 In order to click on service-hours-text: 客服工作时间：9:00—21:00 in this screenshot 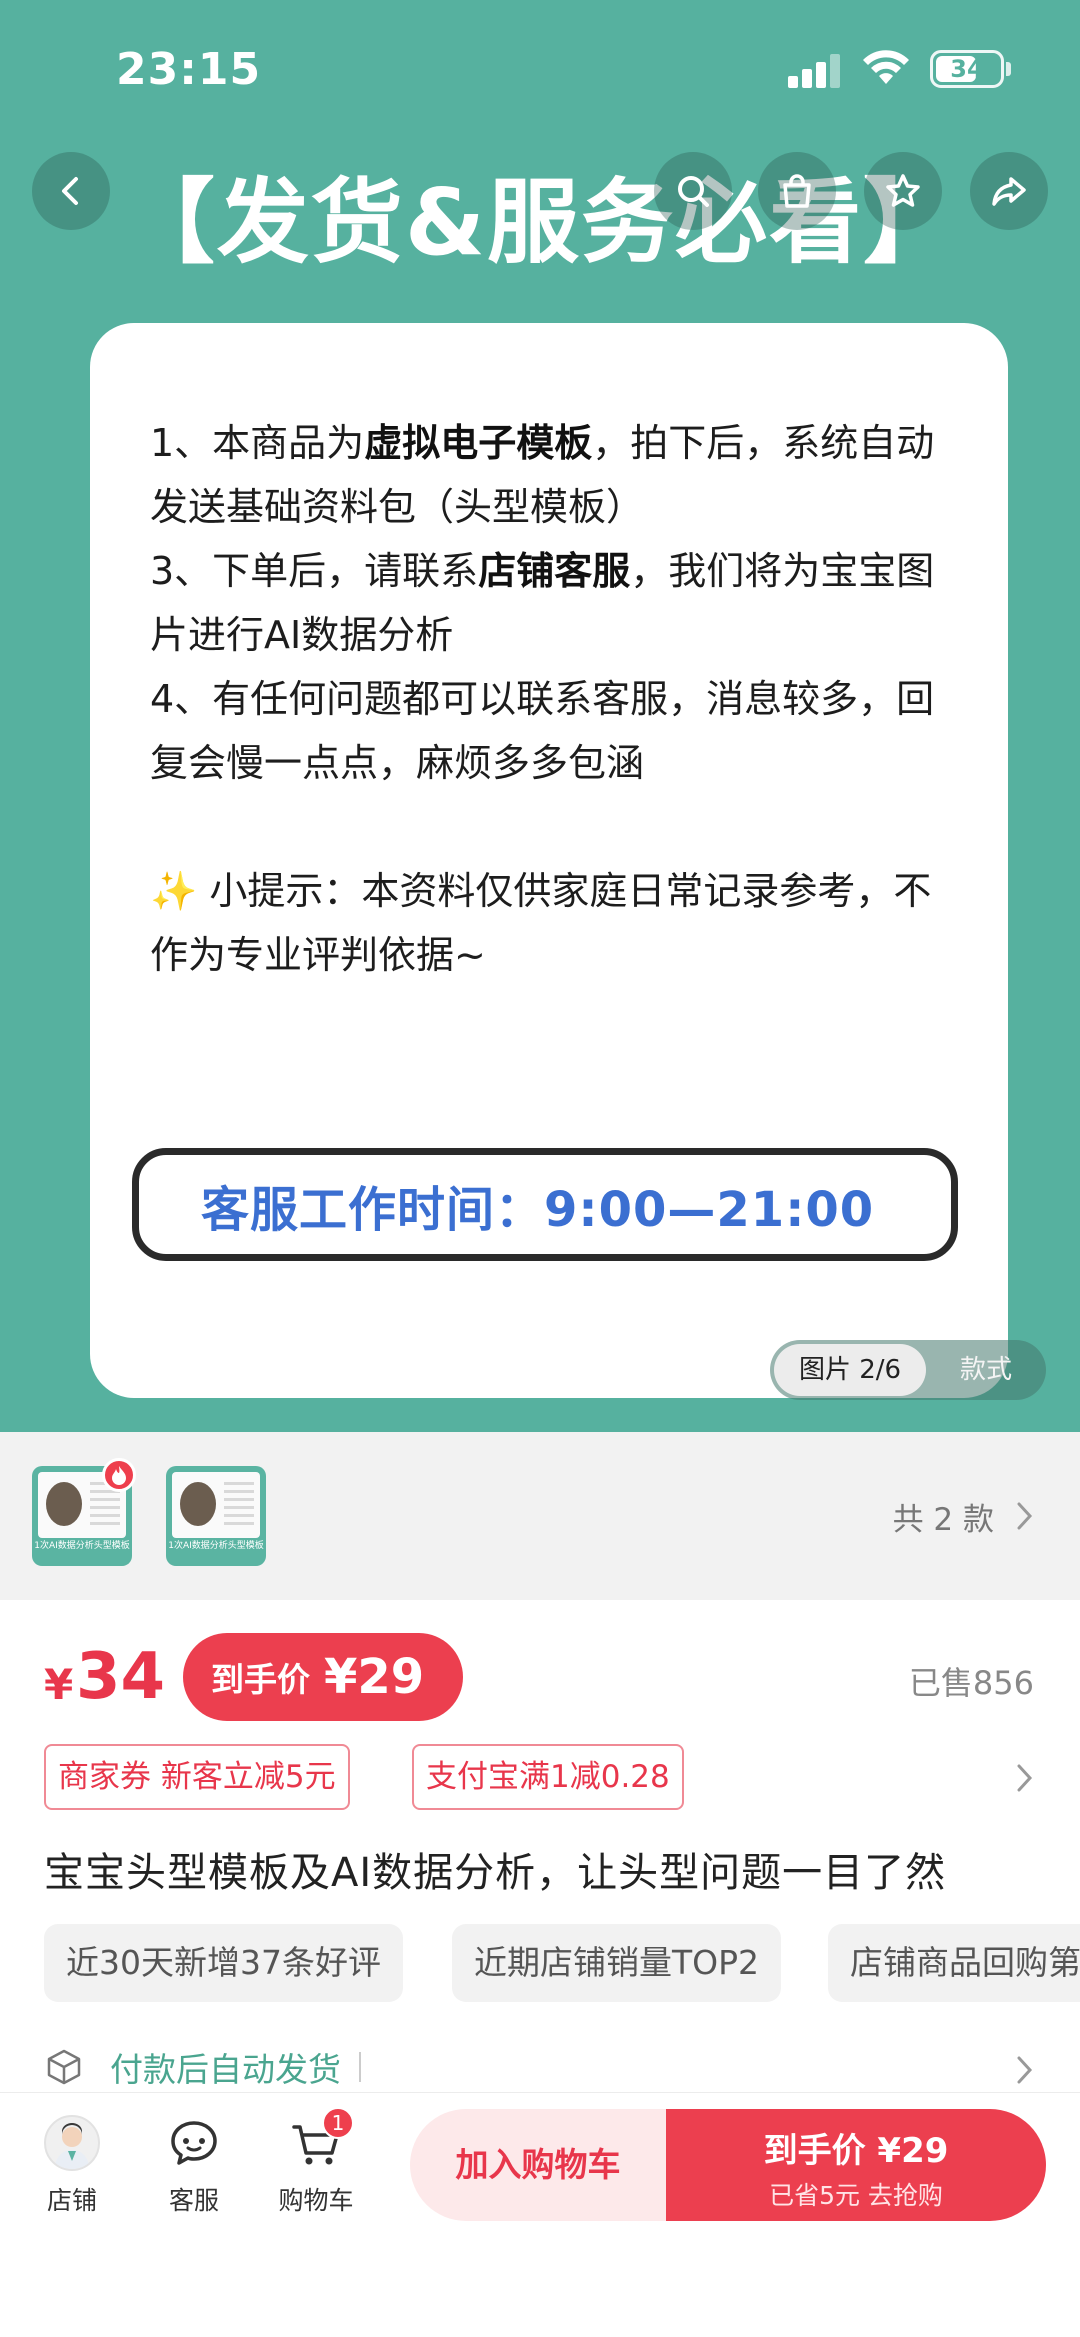, I will do `click(538, 1209)`.